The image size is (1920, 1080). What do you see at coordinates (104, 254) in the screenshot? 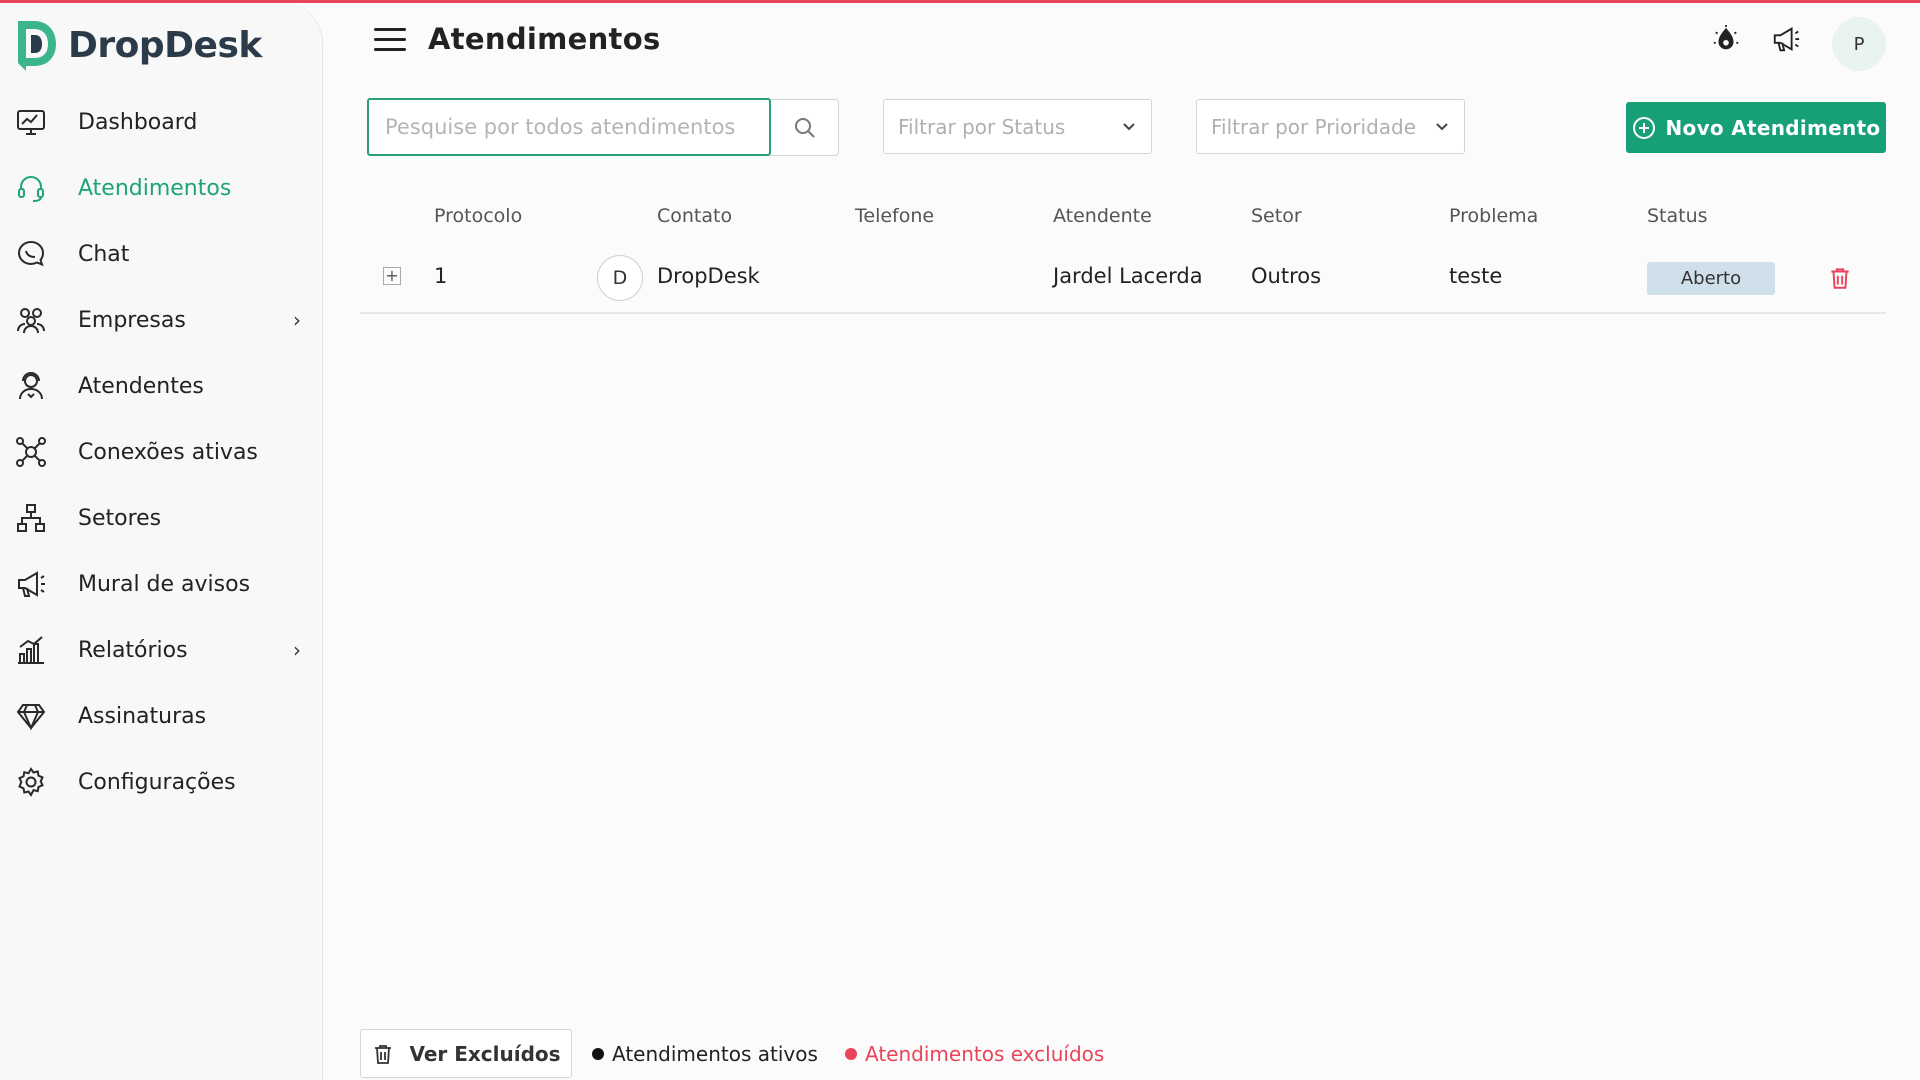
I see `sidebar-item-label: Chat` at bounding box center [104, 254].